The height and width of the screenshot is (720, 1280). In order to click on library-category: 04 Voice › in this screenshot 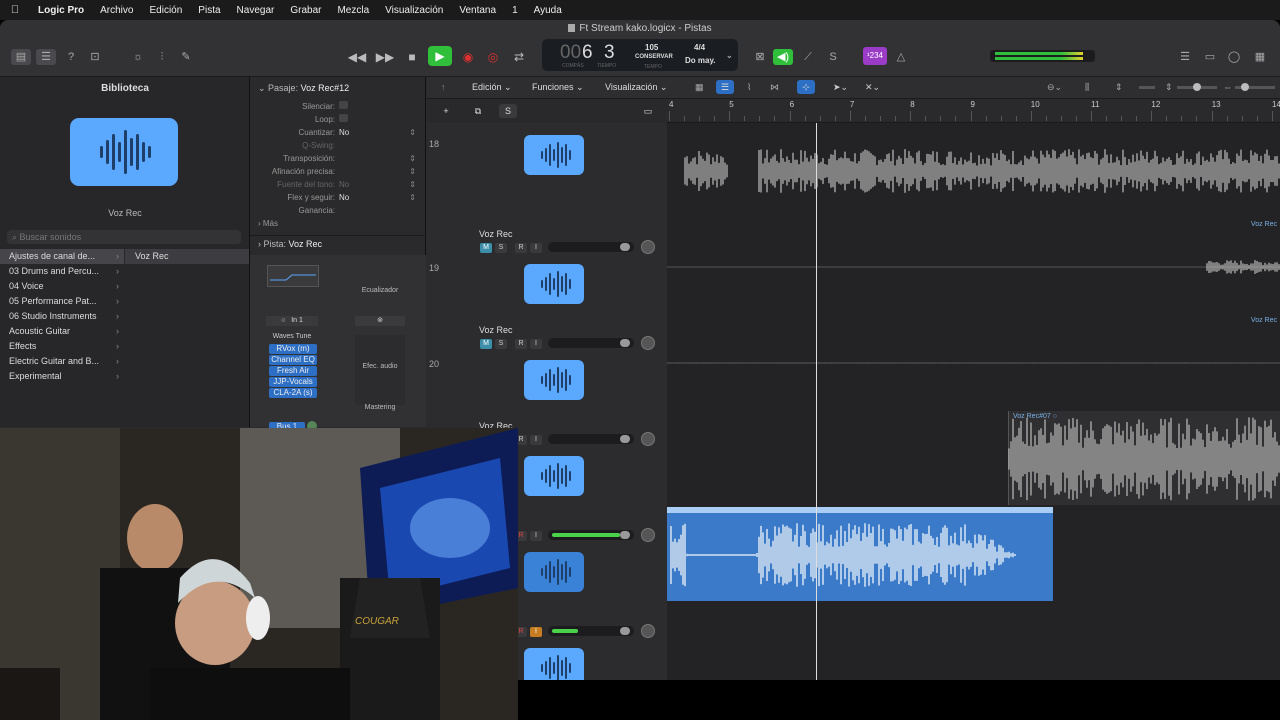, I will do `click(62, 286)`.